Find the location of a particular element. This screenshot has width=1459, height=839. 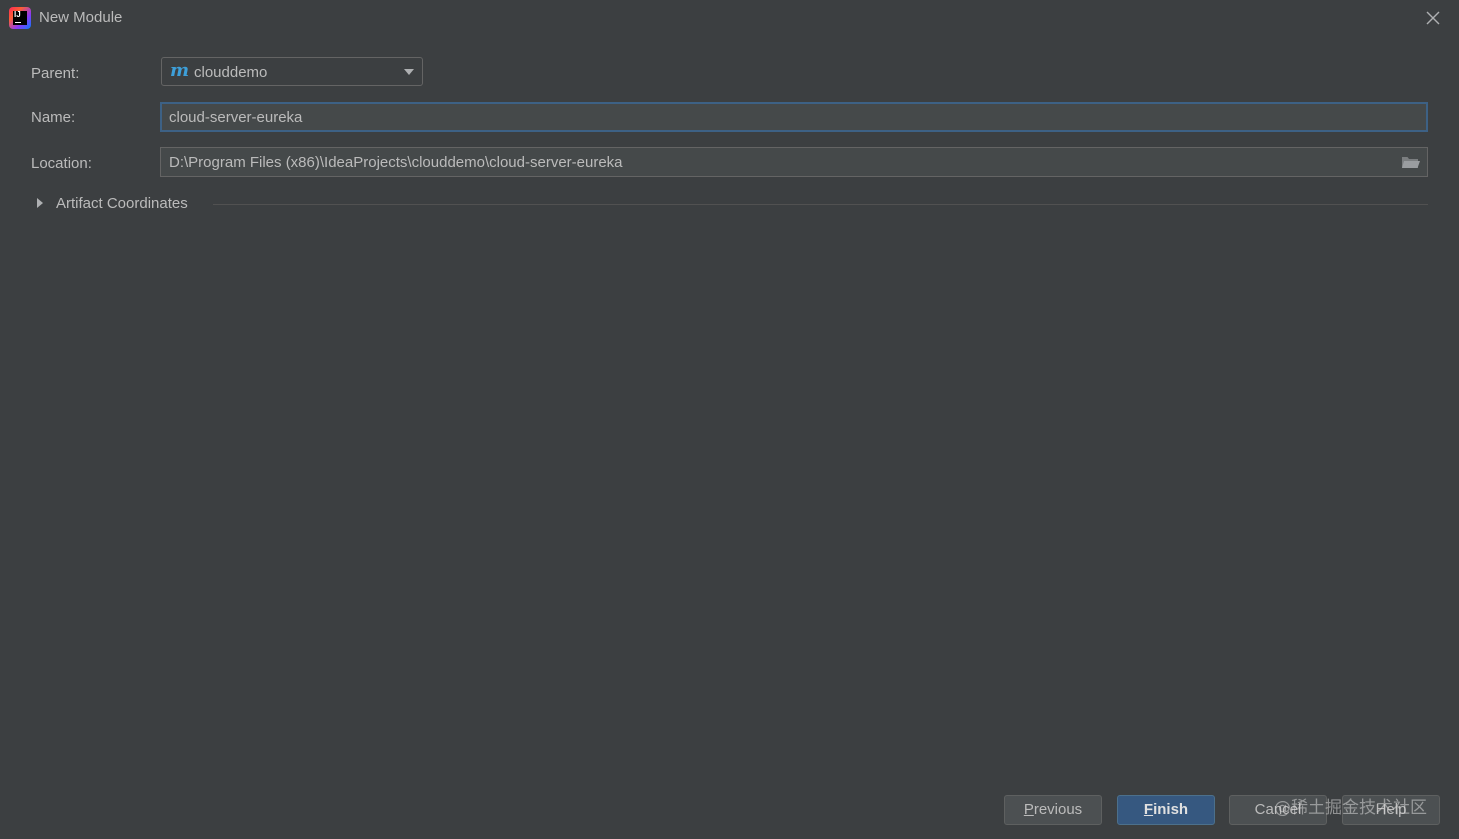

chevron-down-icon is located at coordinates (409, 72).